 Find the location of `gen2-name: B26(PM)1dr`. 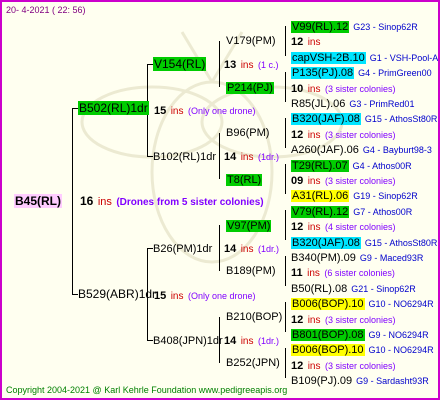

gen2-name: B26(PM)1dr is located at coordinates (182, 249).